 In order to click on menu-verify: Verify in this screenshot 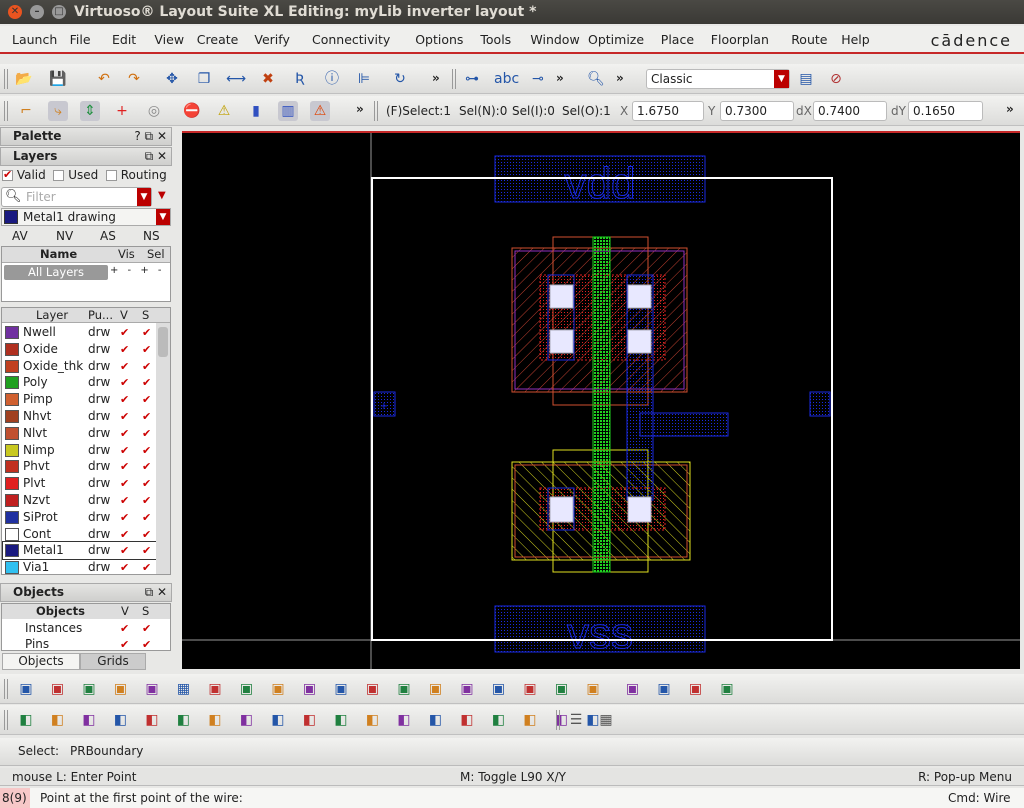, I will do `click(271, 39)`.